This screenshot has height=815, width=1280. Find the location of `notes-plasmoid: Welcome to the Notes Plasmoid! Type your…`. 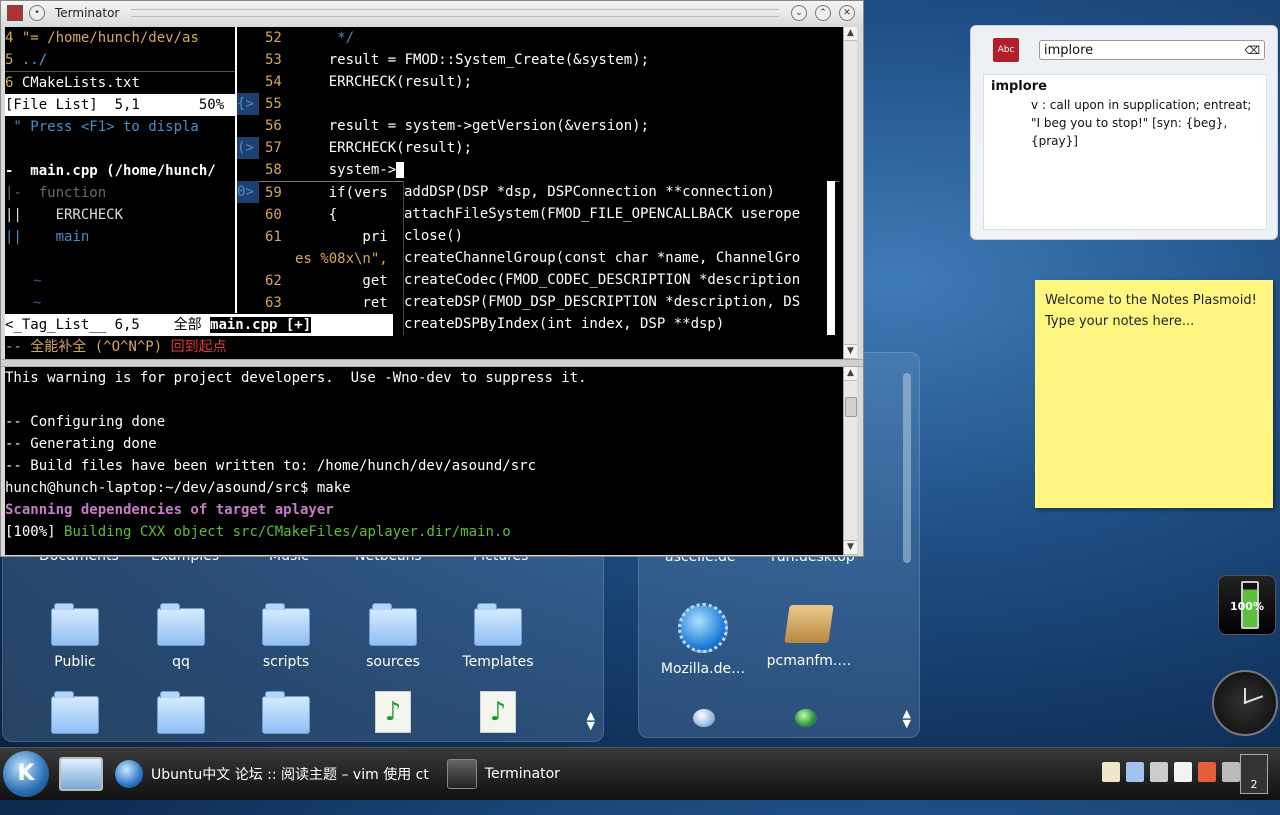

notes-plasmoid: Welcome to the Notes Plasmoid! Type your… is located at coordinates (1154, 394).